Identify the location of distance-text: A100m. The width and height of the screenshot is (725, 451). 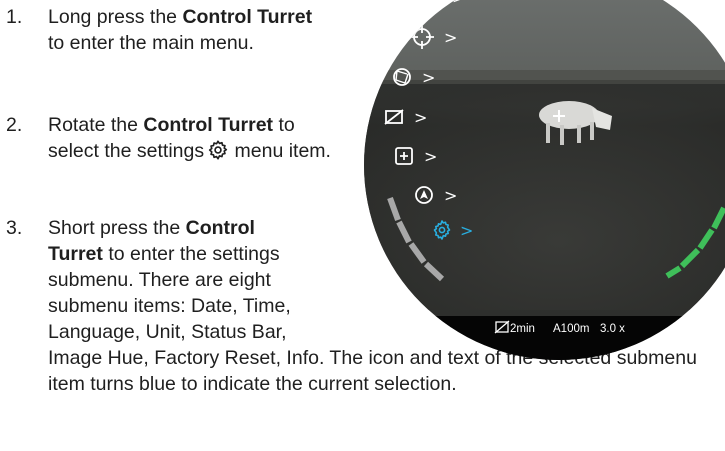
(571, 329).